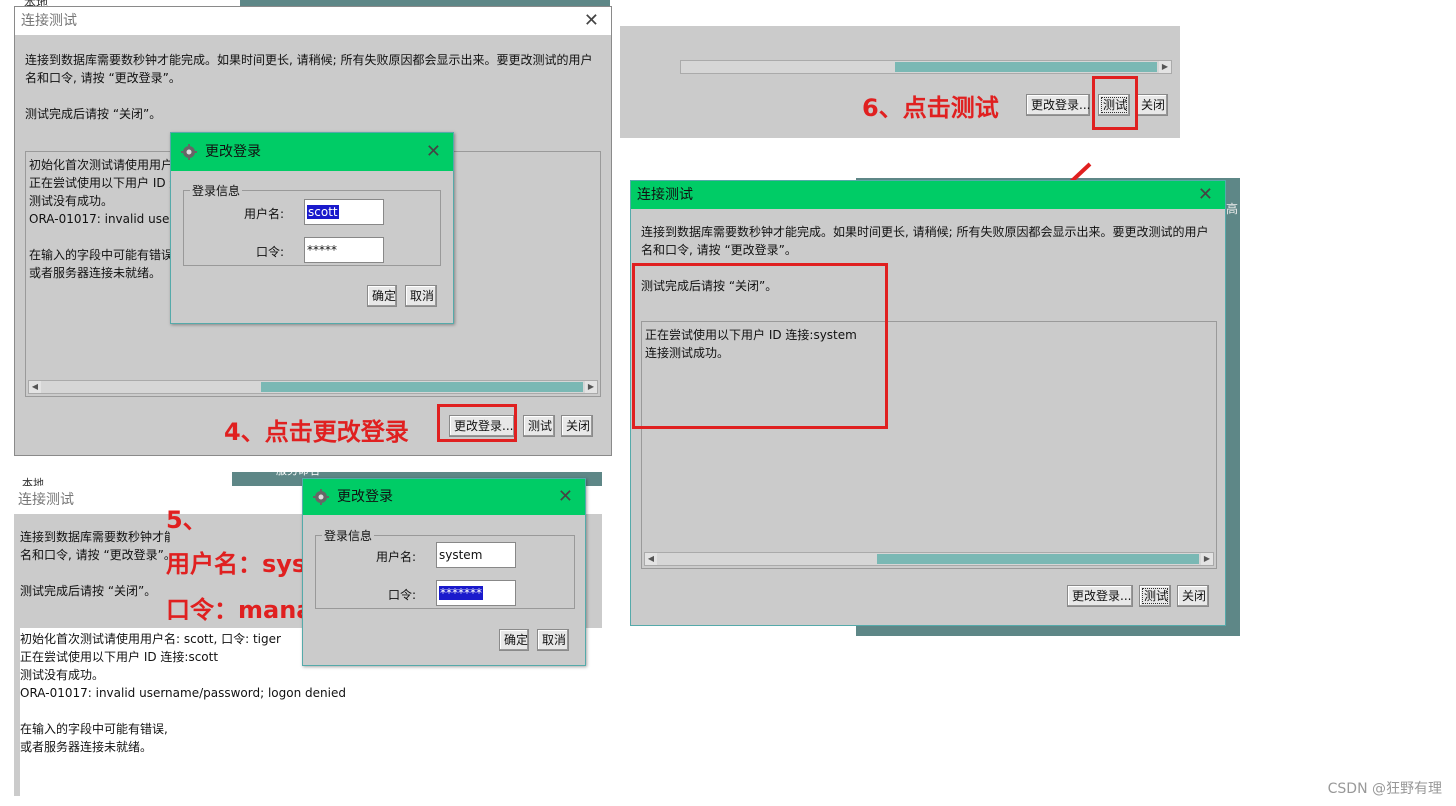 This screenshot has height=806, width=1456. Describe the element at coordinates (1207, 559) in the screenshot. I see `scroll-right-icon: ▶` at that location.